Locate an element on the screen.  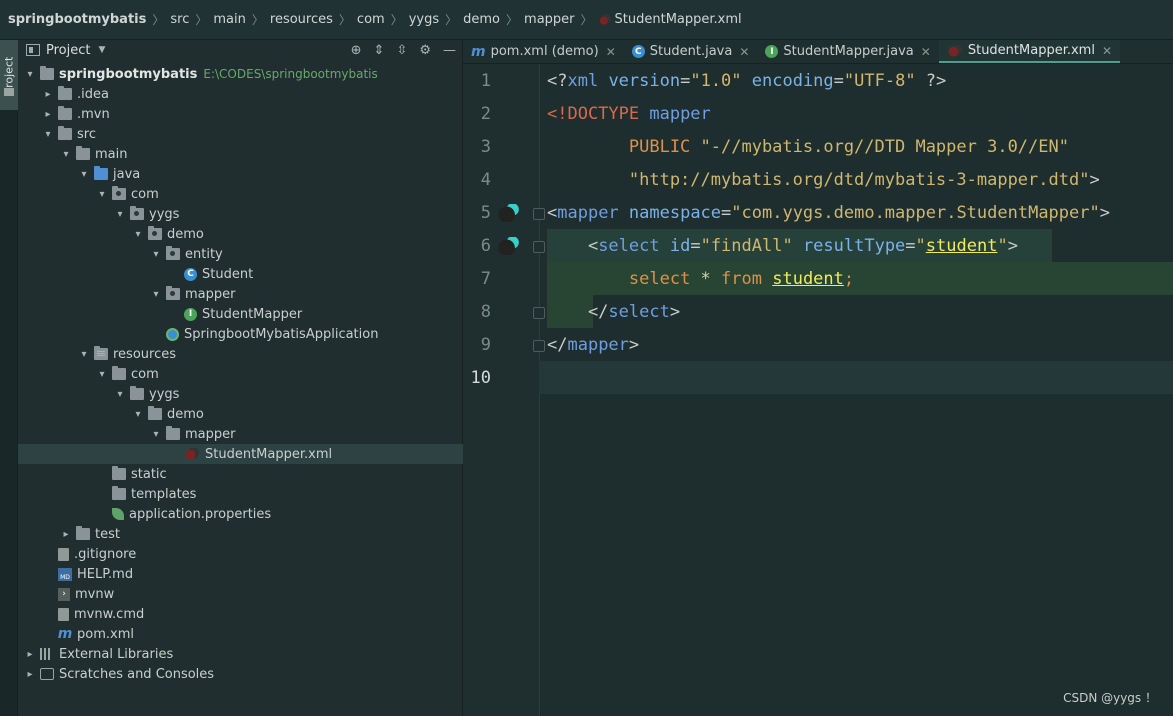
project-tool-button: Project is located at coordinates (9, 75).